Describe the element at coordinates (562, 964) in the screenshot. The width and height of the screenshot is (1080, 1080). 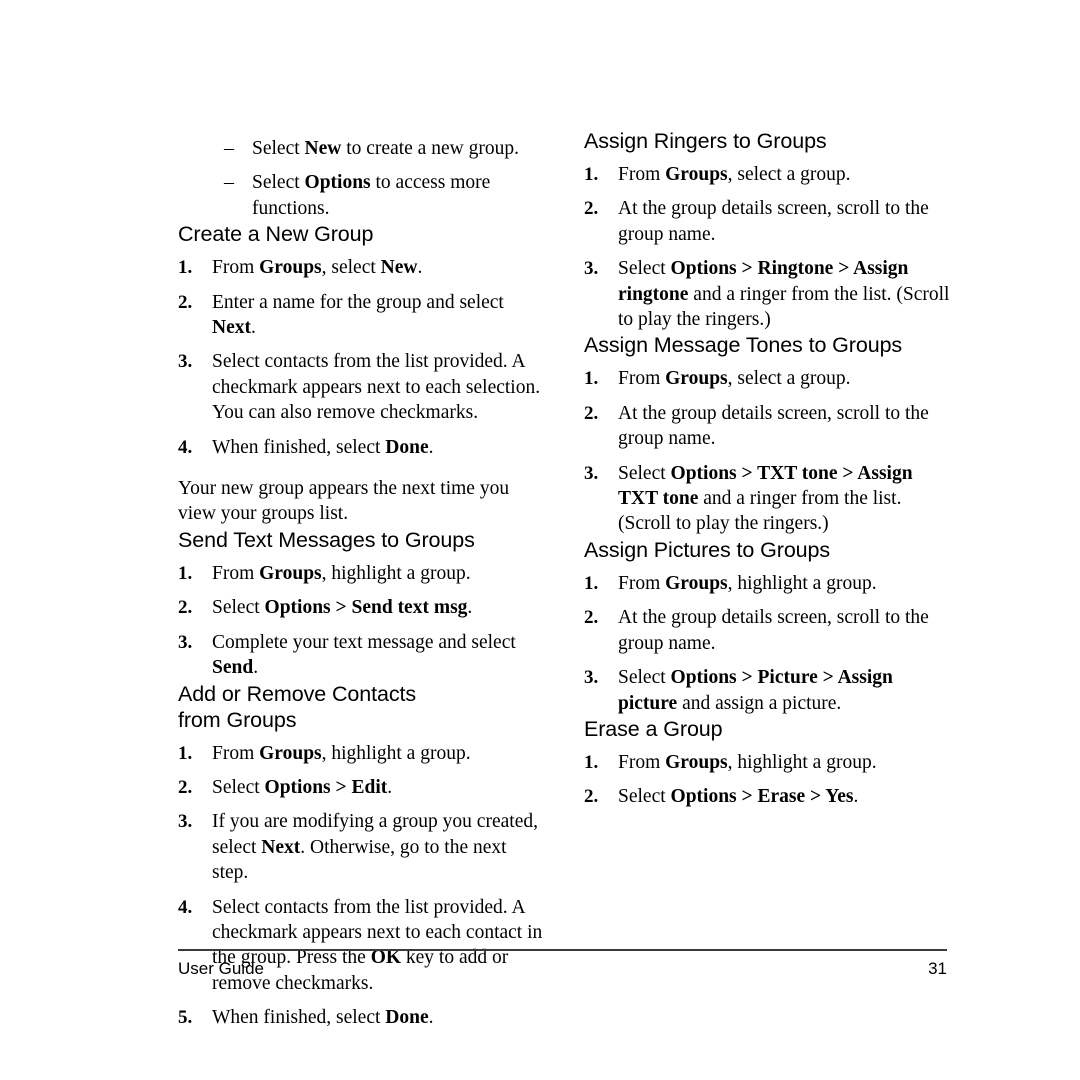
I see `page-footer: User Guide 31` at that location.